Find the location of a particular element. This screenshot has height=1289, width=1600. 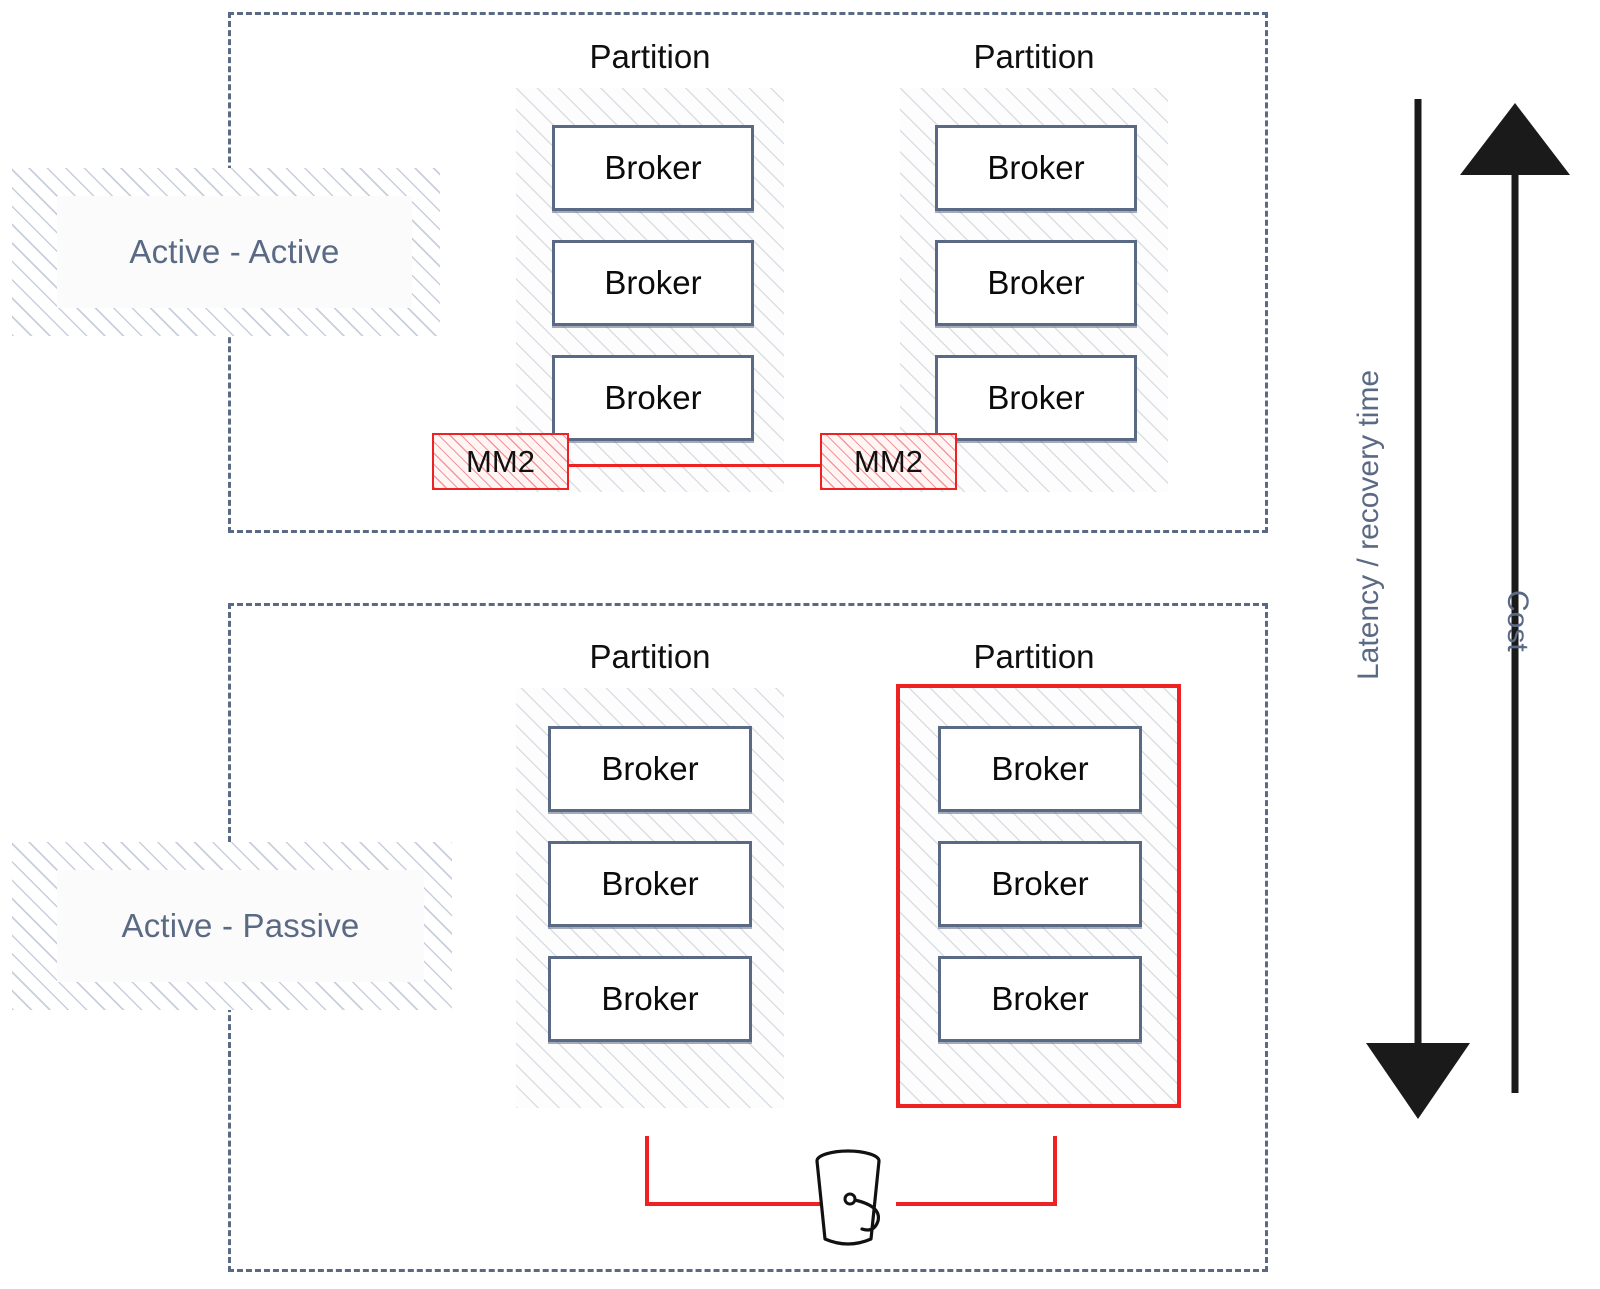

partition-title-a1: Partition is located at coordinates (650, 56).